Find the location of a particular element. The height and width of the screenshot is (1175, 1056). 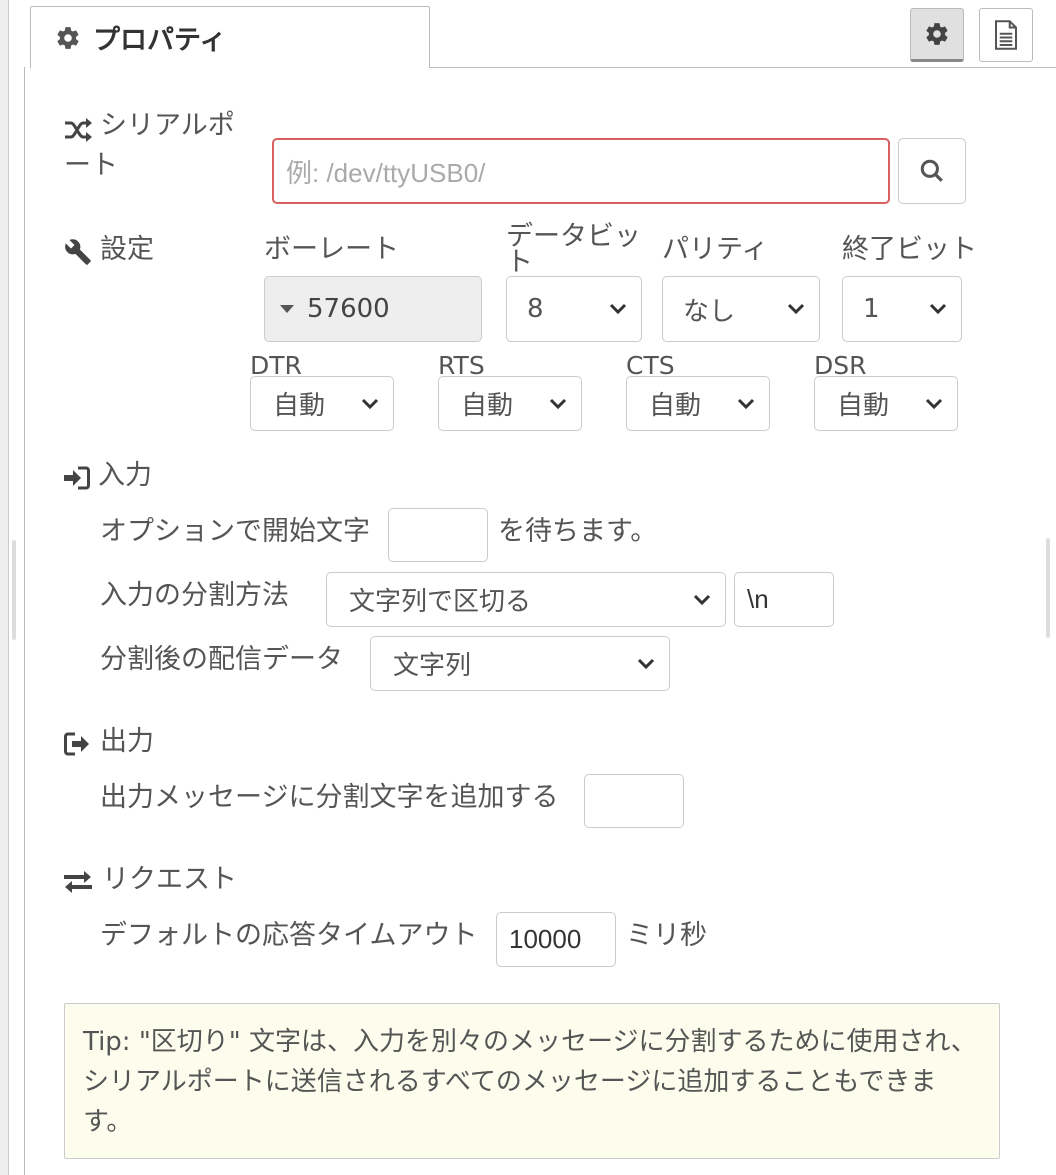

exchange-icon is located at coordinates (78, 882).